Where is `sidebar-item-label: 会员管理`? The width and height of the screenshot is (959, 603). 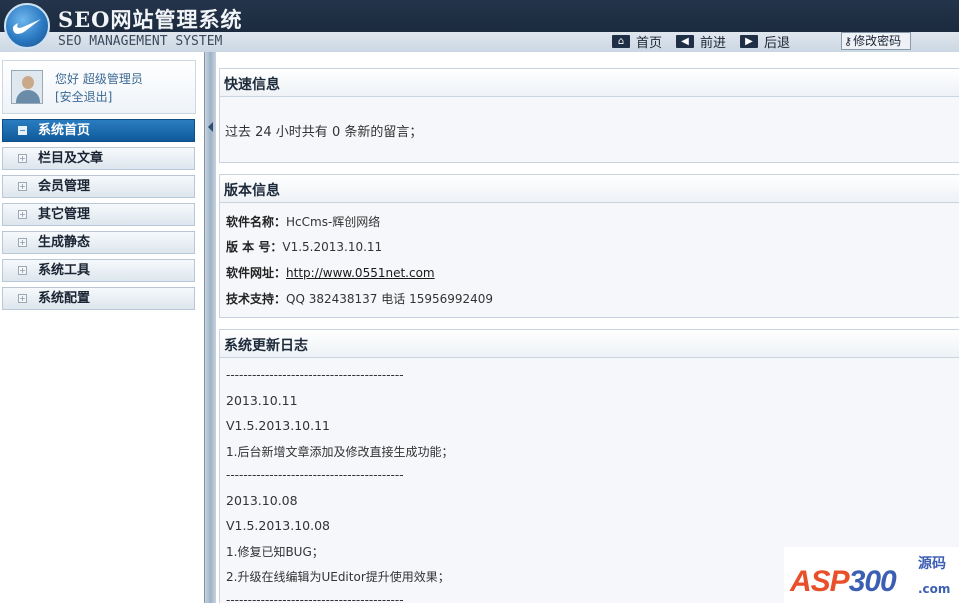 sidebar-item-label: 会员管理 is located at coordinates (64, 186).